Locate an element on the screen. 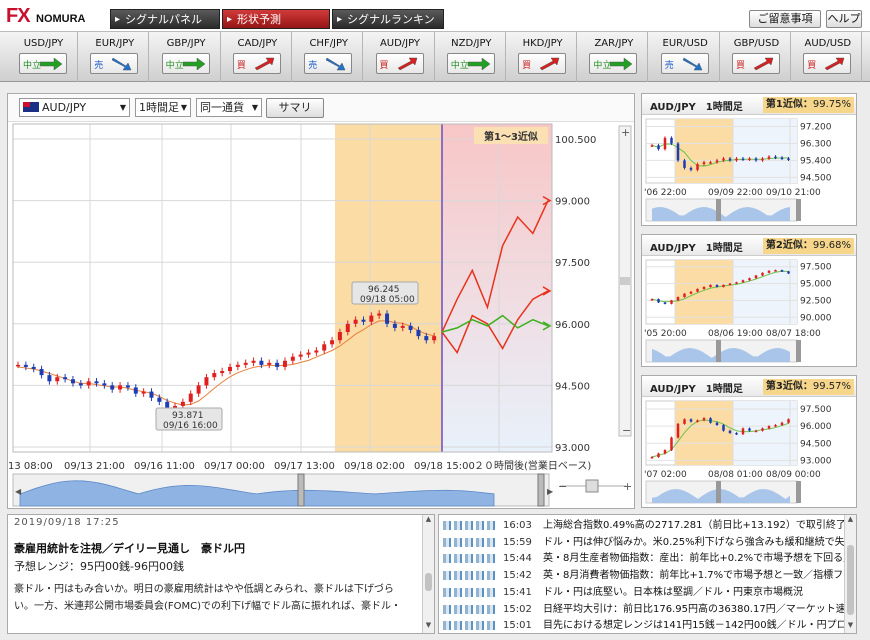  zoom-in-icon: + is located at coordinates (625, 132).